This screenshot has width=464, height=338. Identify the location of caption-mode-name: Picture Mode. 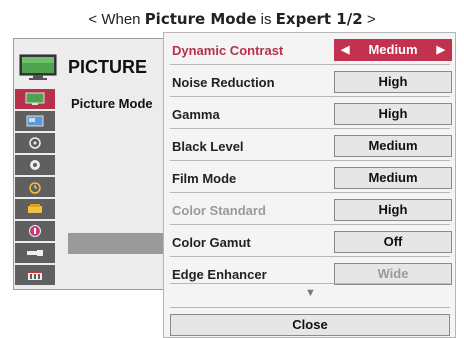
(200, 19).